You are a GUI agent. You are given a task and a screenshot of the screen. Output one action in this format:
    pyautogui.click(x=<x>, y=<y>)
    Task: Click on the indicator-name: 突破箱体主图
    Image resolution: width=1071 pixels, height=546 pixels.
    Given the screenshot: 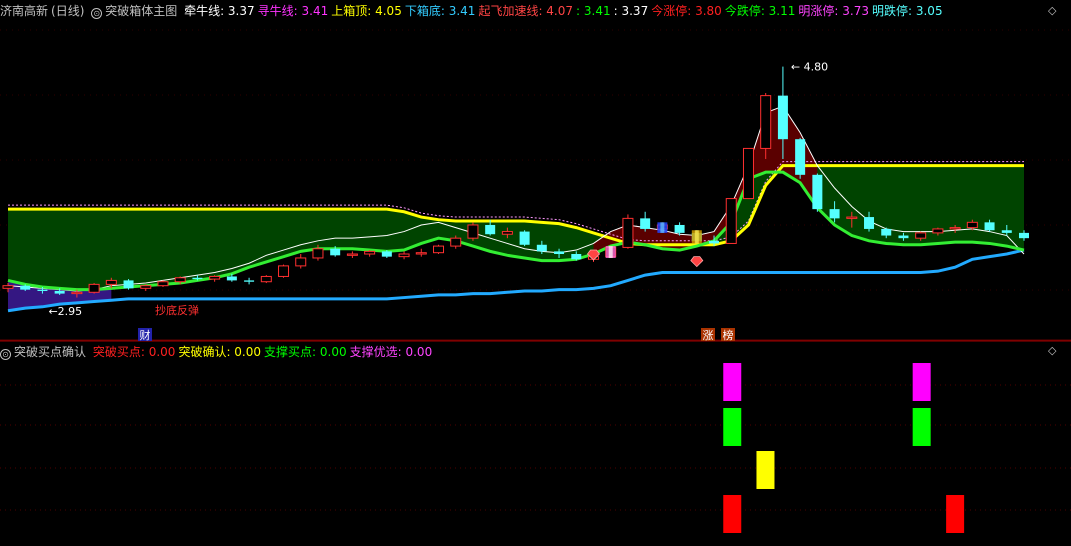 What is the action you would take?
    pyautogui.click(x=141, y=11)
    